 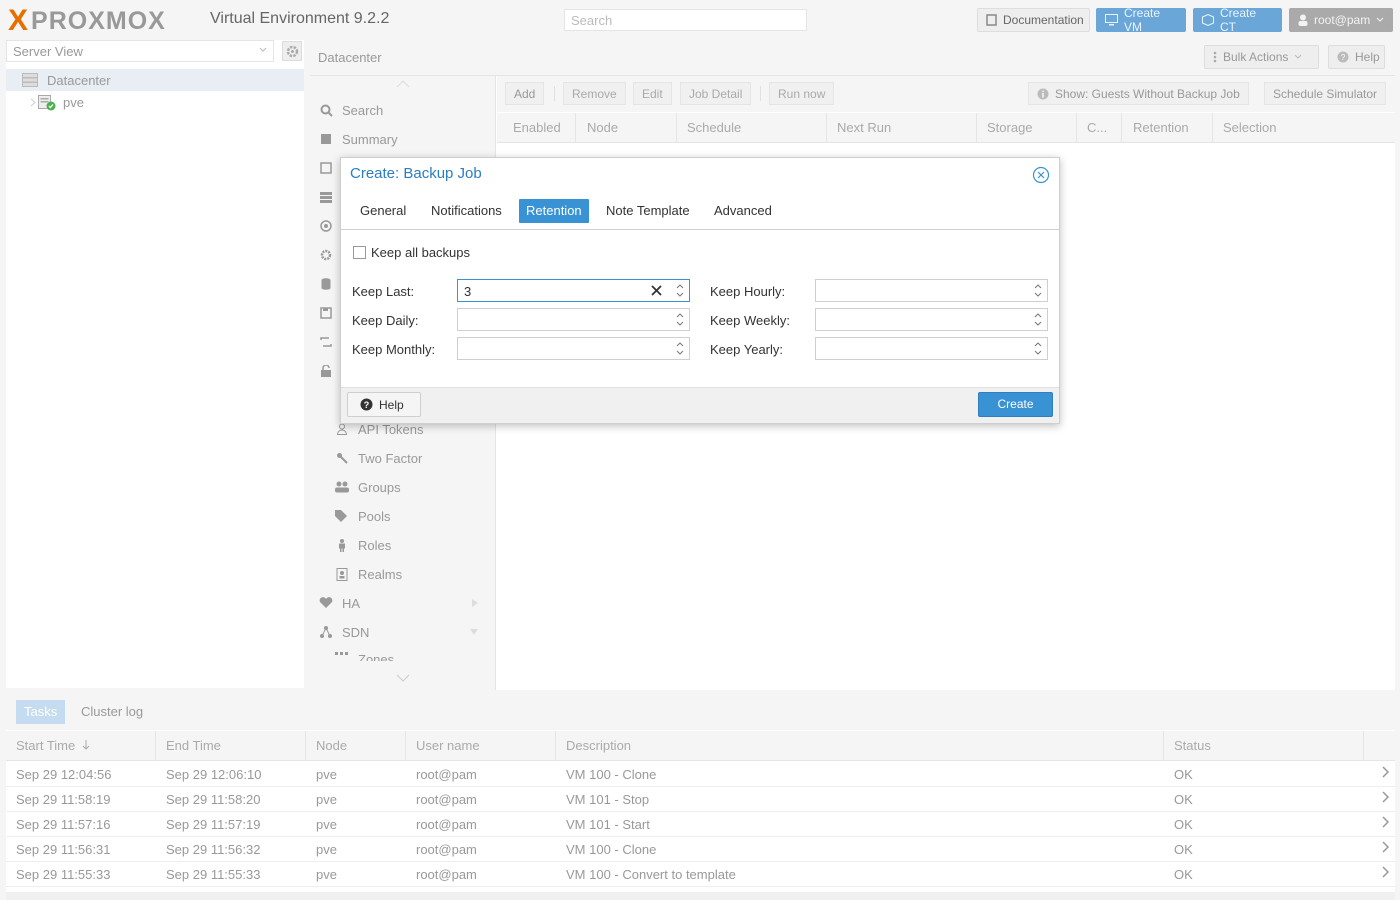 What do you see at coordinates (539, 128) in the screenshot?
I see `column-header: Enabled` at bounding box center [539, 128].